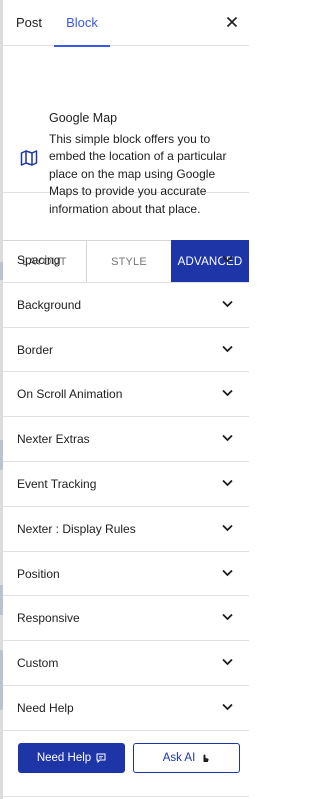 This screenshot has height=799, width=320. What do you see at coordinates (29, 23) in the screenshot?
I see `tab-post: Post` at bounding box center [29, 23].